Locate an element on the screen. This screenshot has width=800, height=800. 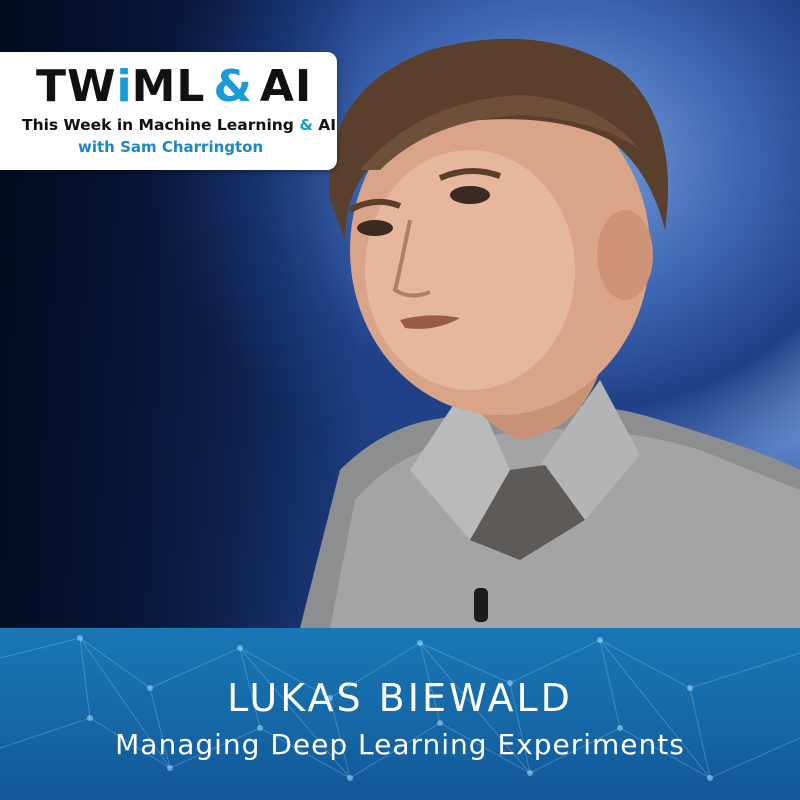
tagline-ai: AI is located at coordinates (327, 125).